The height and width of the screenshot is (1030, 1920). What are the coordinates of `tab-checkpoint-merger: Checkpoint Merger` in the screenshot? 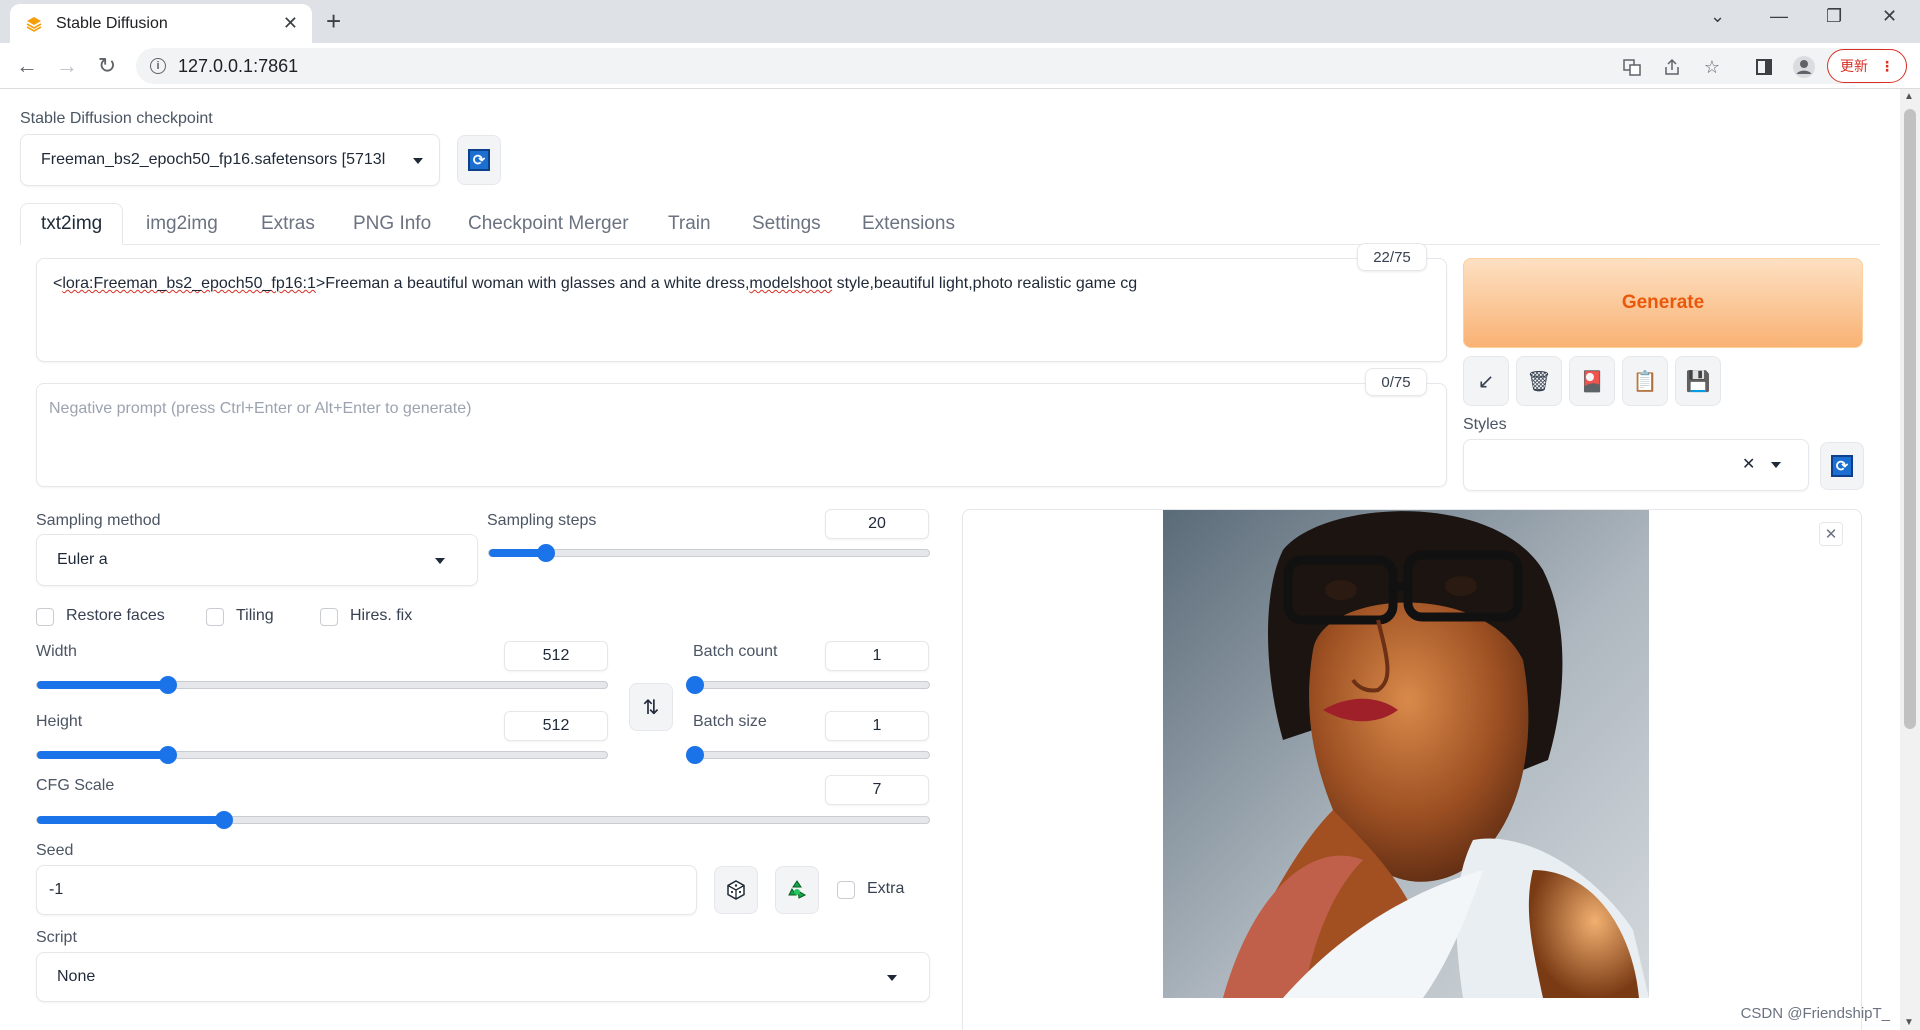 It's located at (548, 224).